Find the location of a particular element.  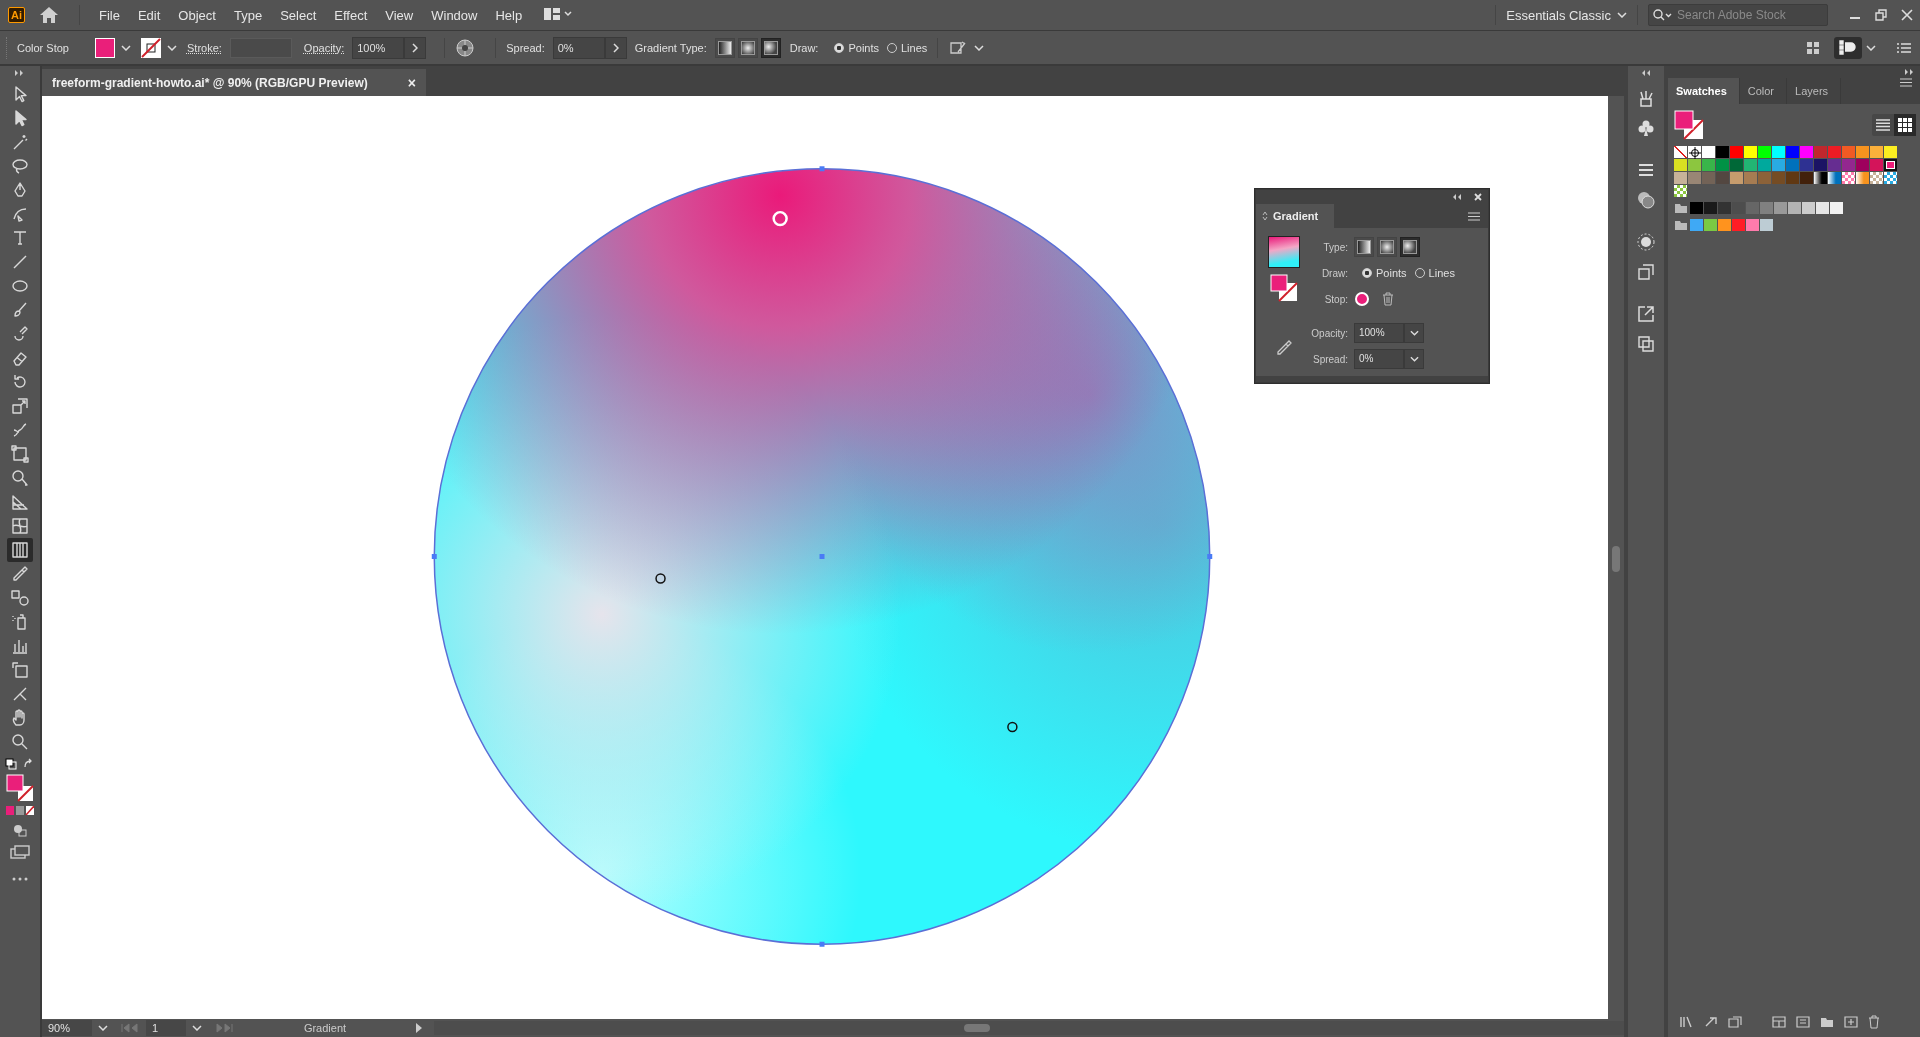

stop-label: Stop: is located at coordinates (1335, 299).